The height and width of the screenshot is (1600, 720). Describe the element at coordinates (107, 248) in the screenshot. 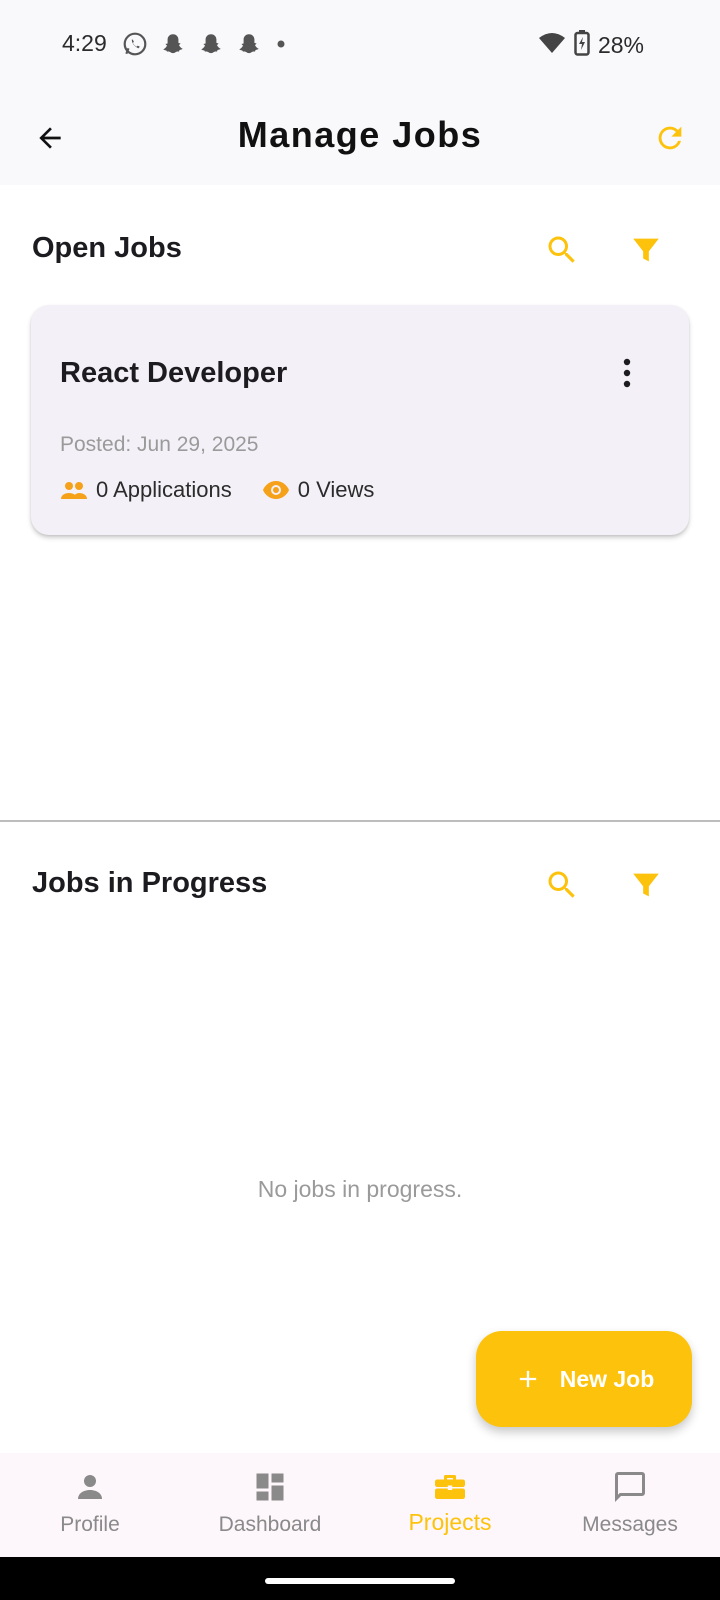

I see `open-jobs-title: Open Jobs` at that location.